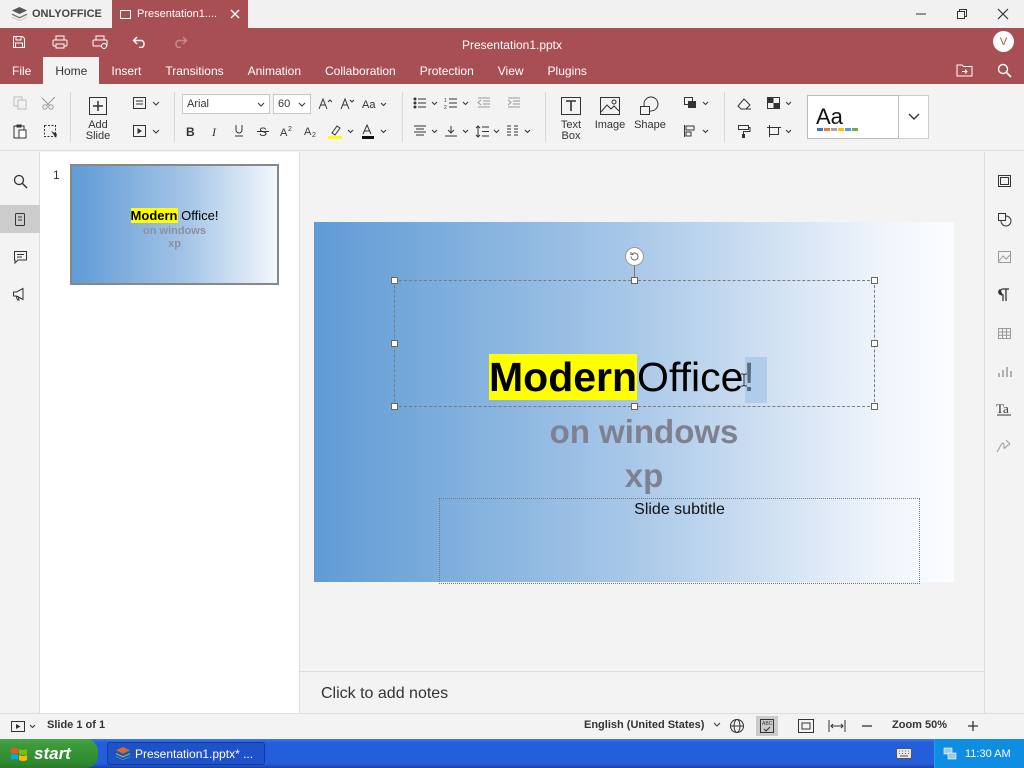  Describe the element at coordinates (325, 104) in the screenshot. I see `increase-font-button` at that location.